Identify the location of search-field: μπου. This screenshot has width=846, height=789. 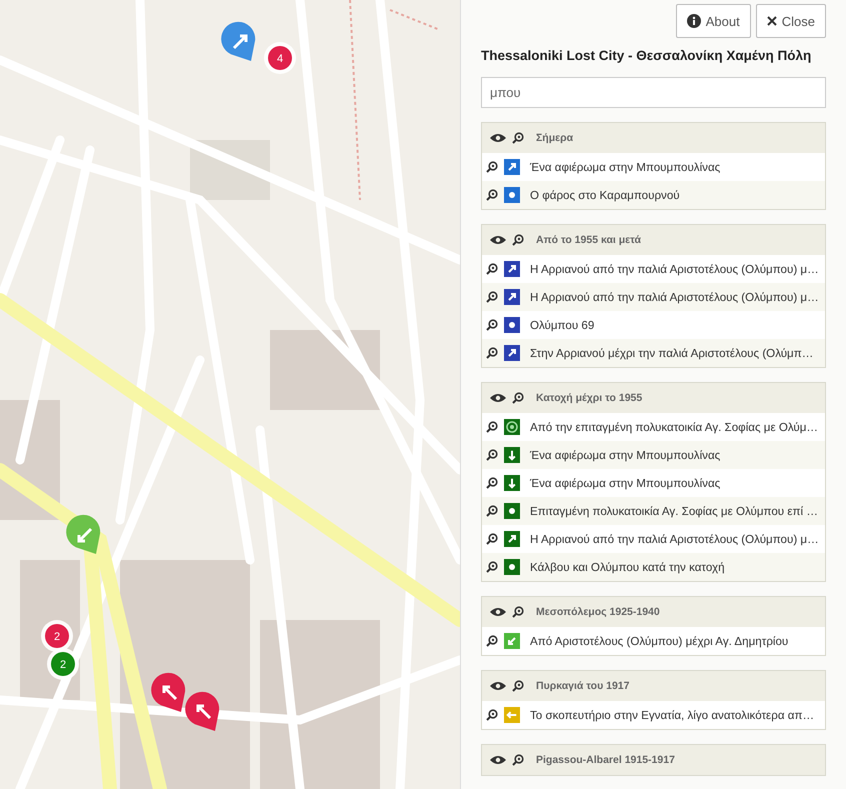
(653, 92).